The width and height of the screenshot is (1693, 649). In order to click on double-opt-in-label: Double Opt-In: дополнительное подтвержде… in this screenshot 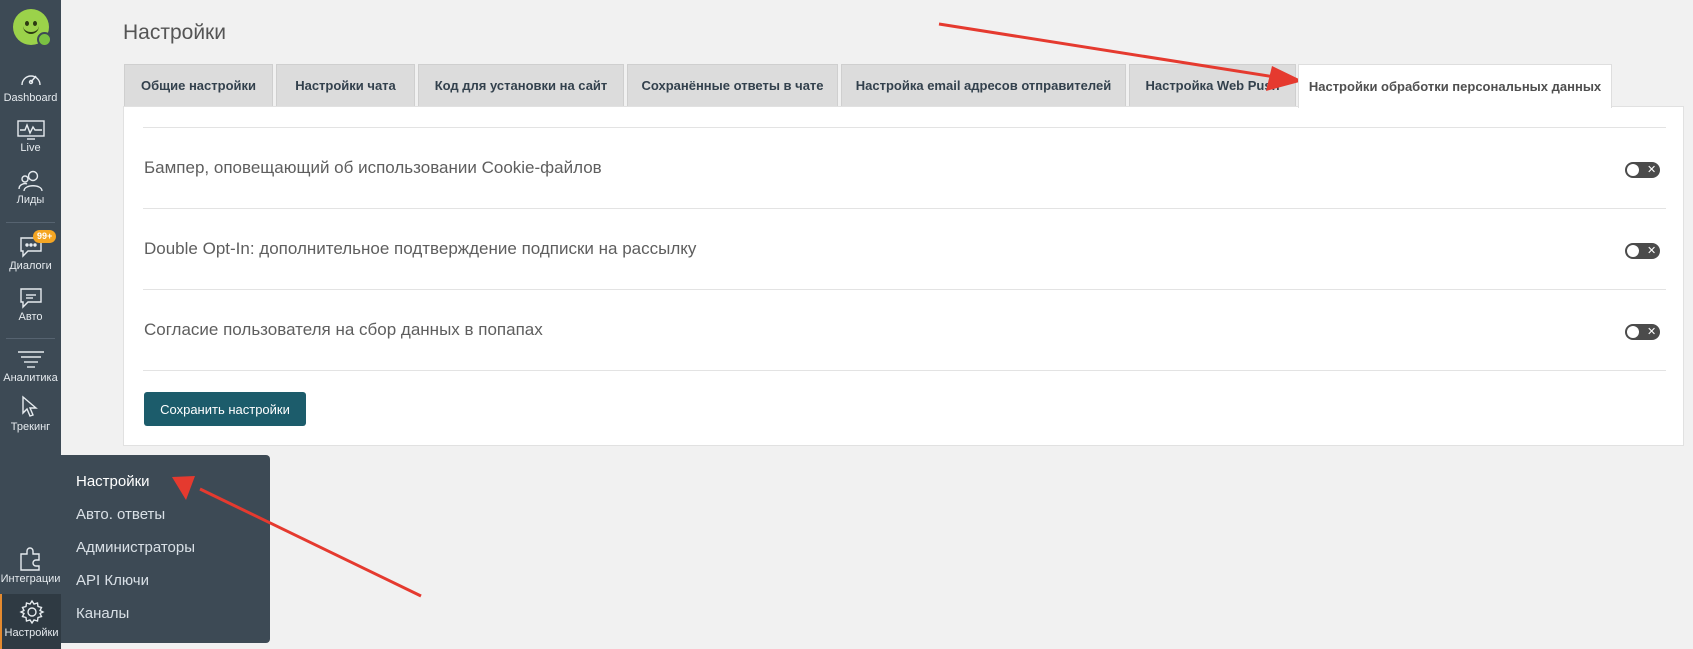, I will do `click(420, 248)`.